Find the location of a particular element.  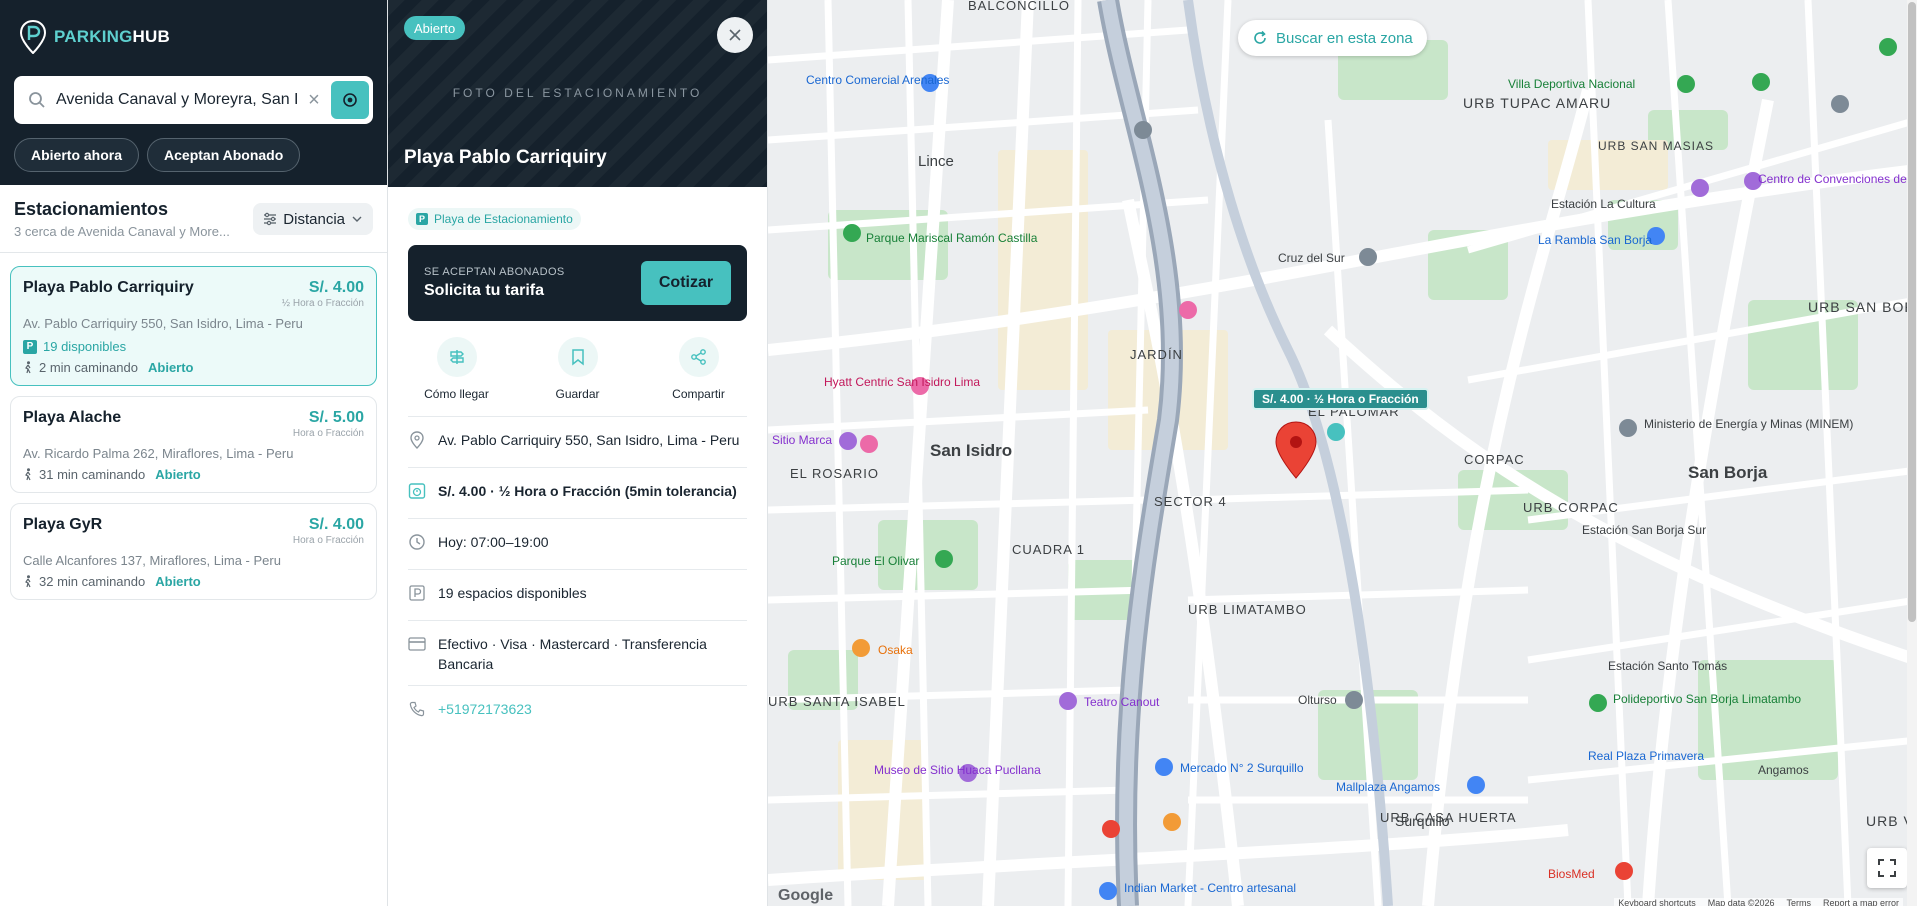

refresh-icon is located at coordinates (1260, 37).